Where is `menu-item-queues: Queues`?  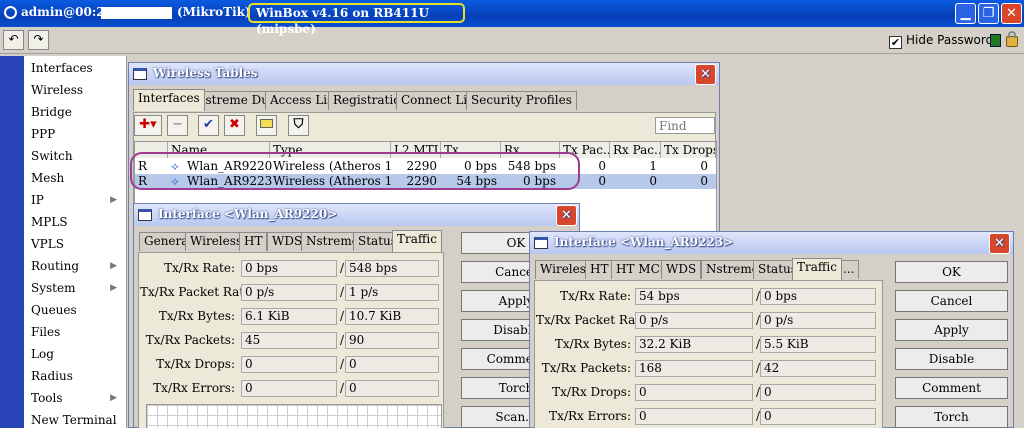
menu-item-queues: Queues is located at coordinates (77, 310).